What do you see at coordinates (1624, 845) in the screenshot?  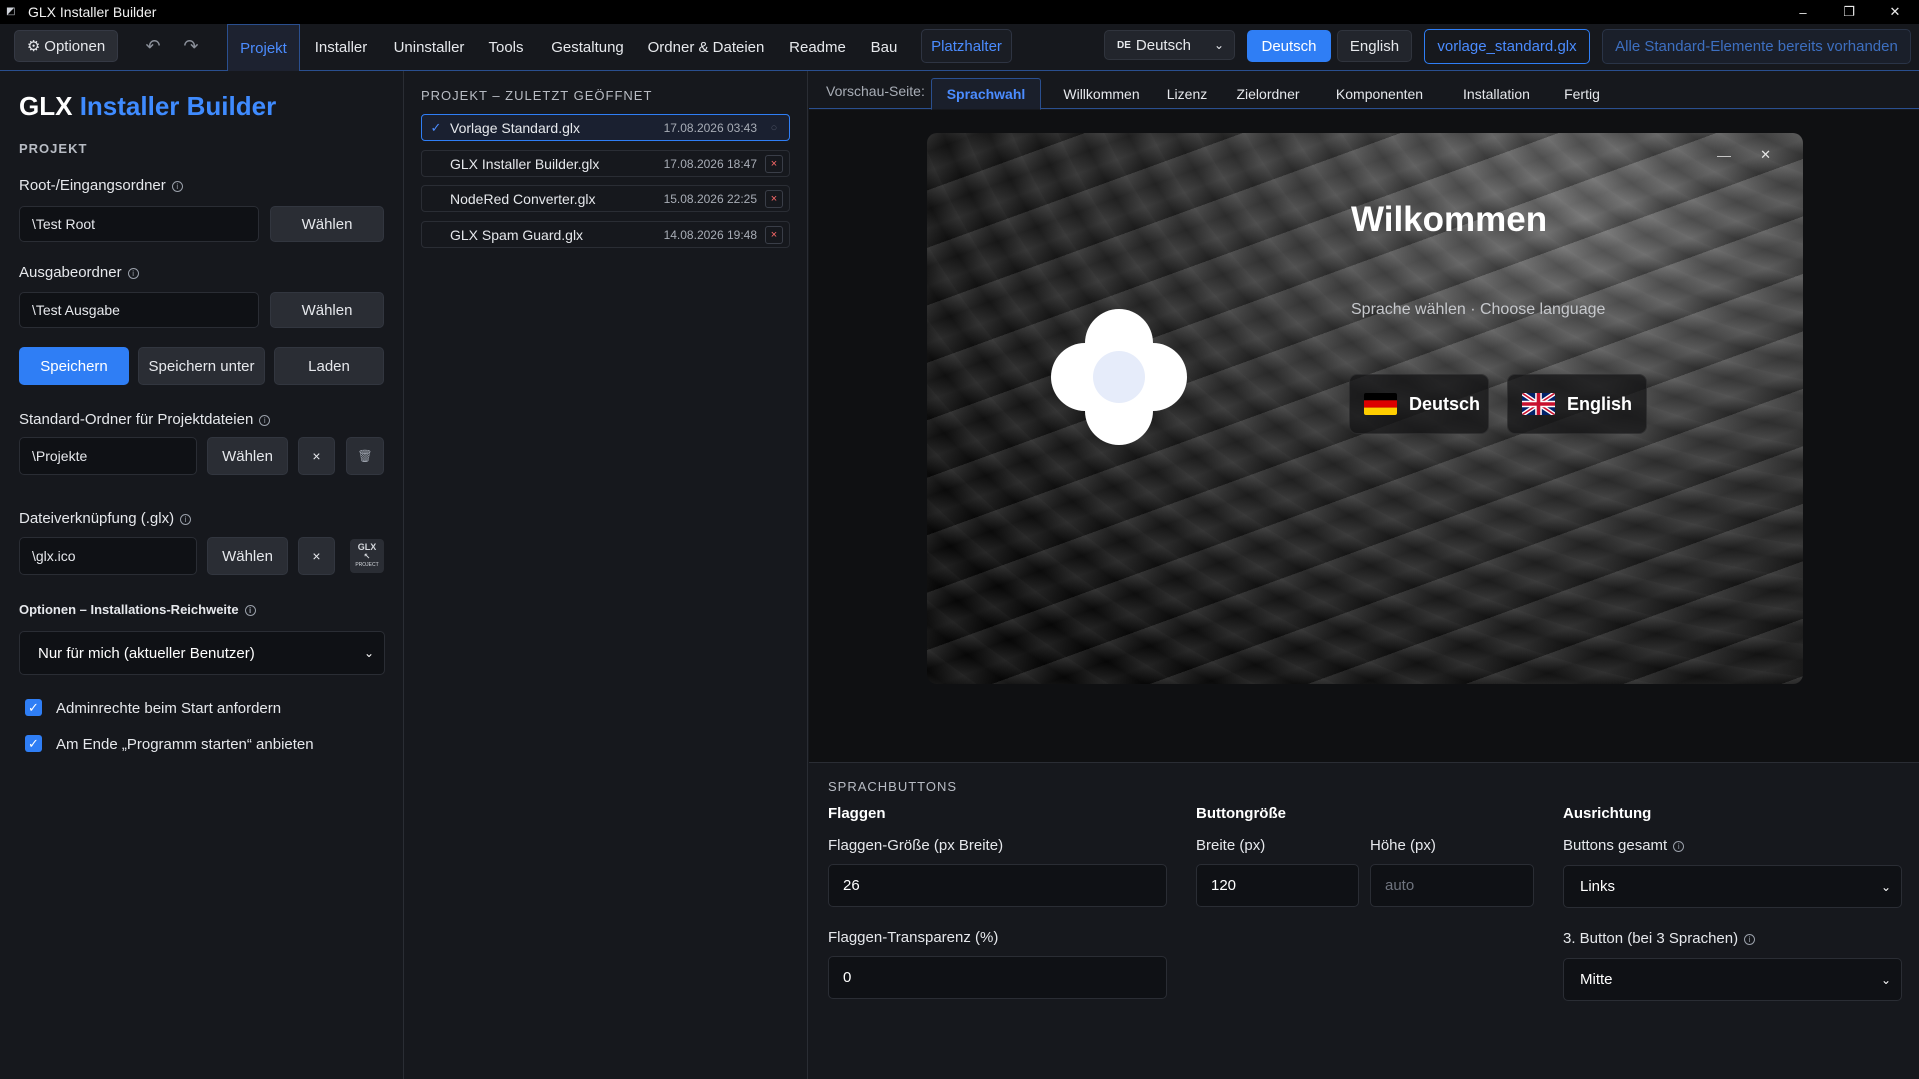 I see `buttons-total-label: Buttons gesamt i` at bounding box center [1624, 845].